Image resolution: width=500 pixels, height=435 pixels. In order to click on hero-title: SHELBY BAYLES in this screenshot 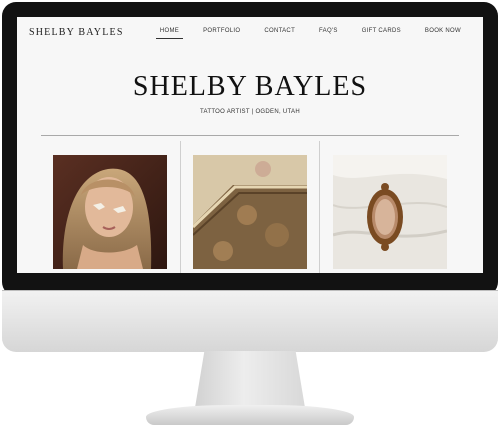, I will do `click(250, 86)`.